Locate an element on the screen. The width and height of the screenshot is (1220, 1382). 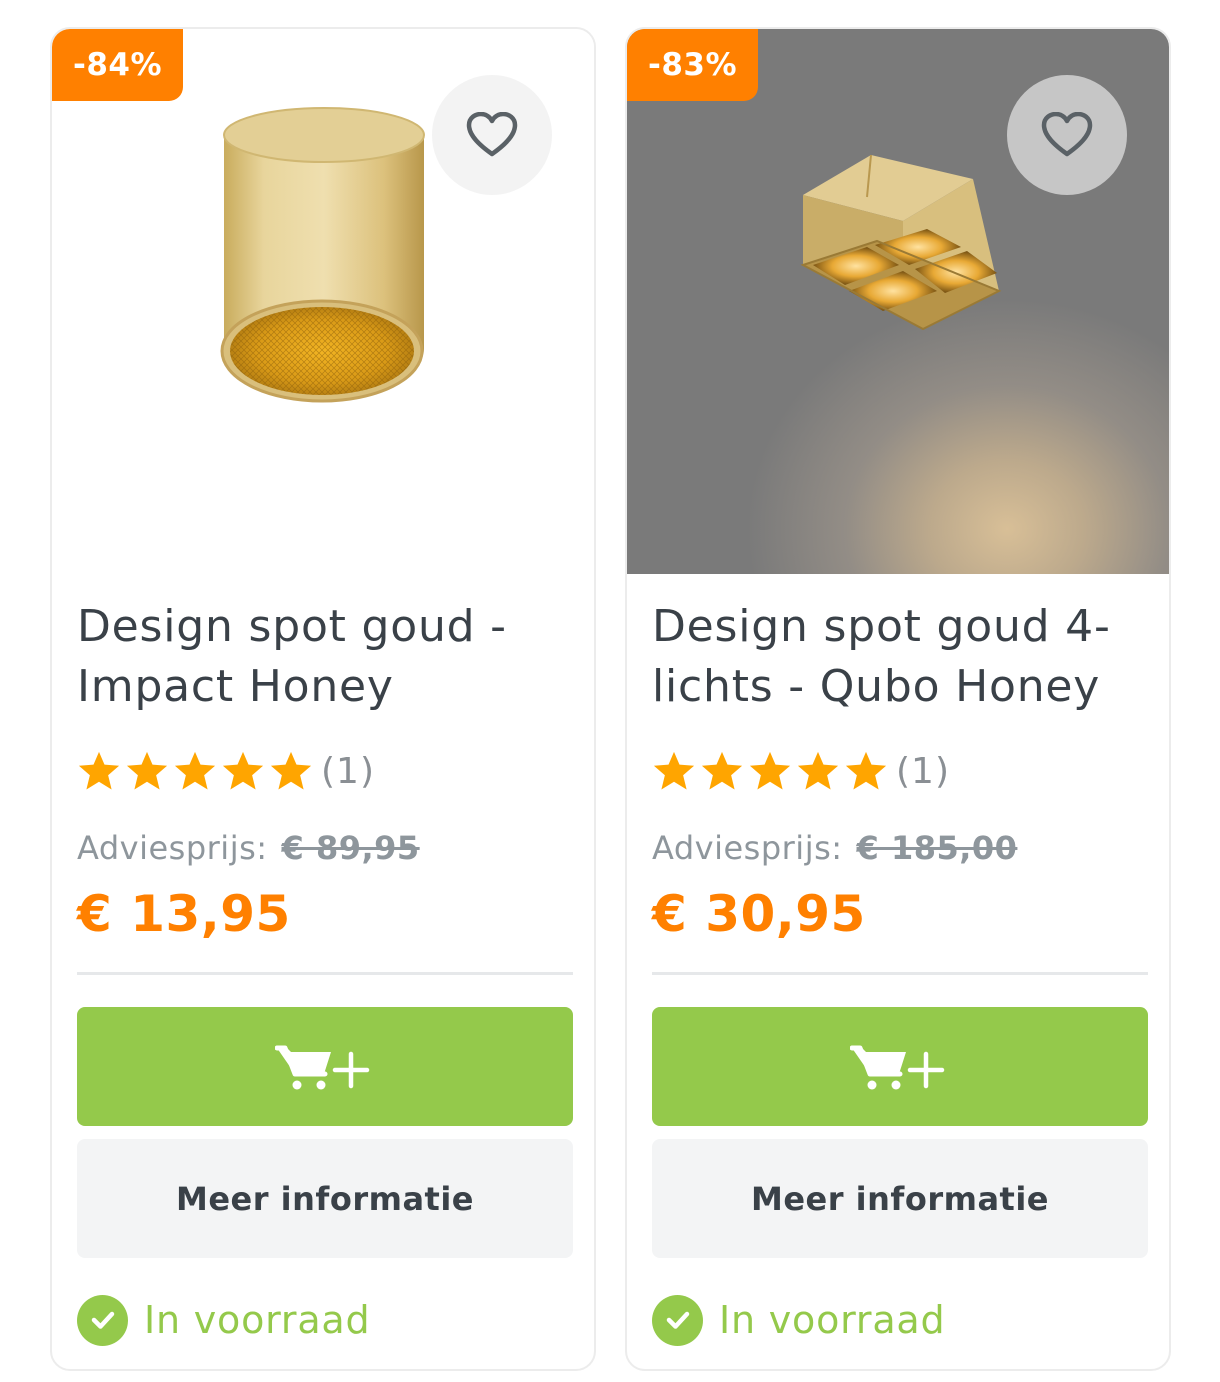
advice-price: Adviesprijs: € 89,95 is located at coordinates (248, 848).